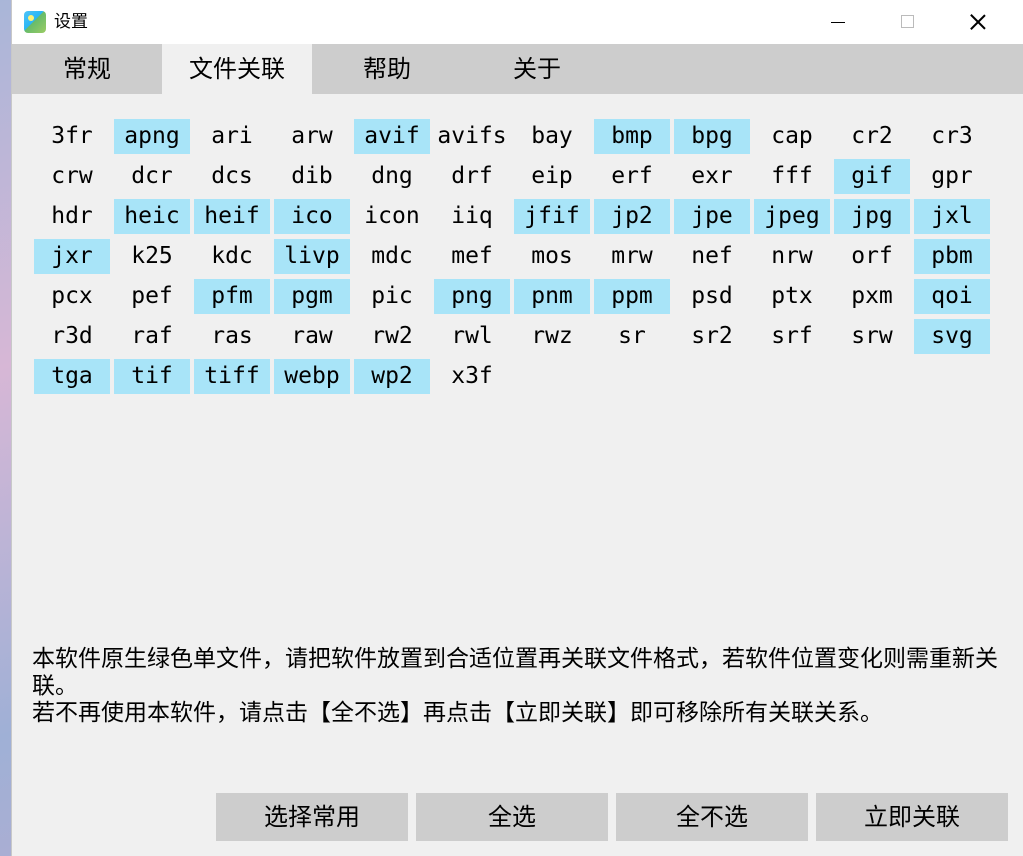 Image resolution: width=1023 pixels, height=856 pixels. What do you see at coordinates (792, 176) in the screenshot?
I see `ext-item-fff: fff` at bounding box center [792, 176].